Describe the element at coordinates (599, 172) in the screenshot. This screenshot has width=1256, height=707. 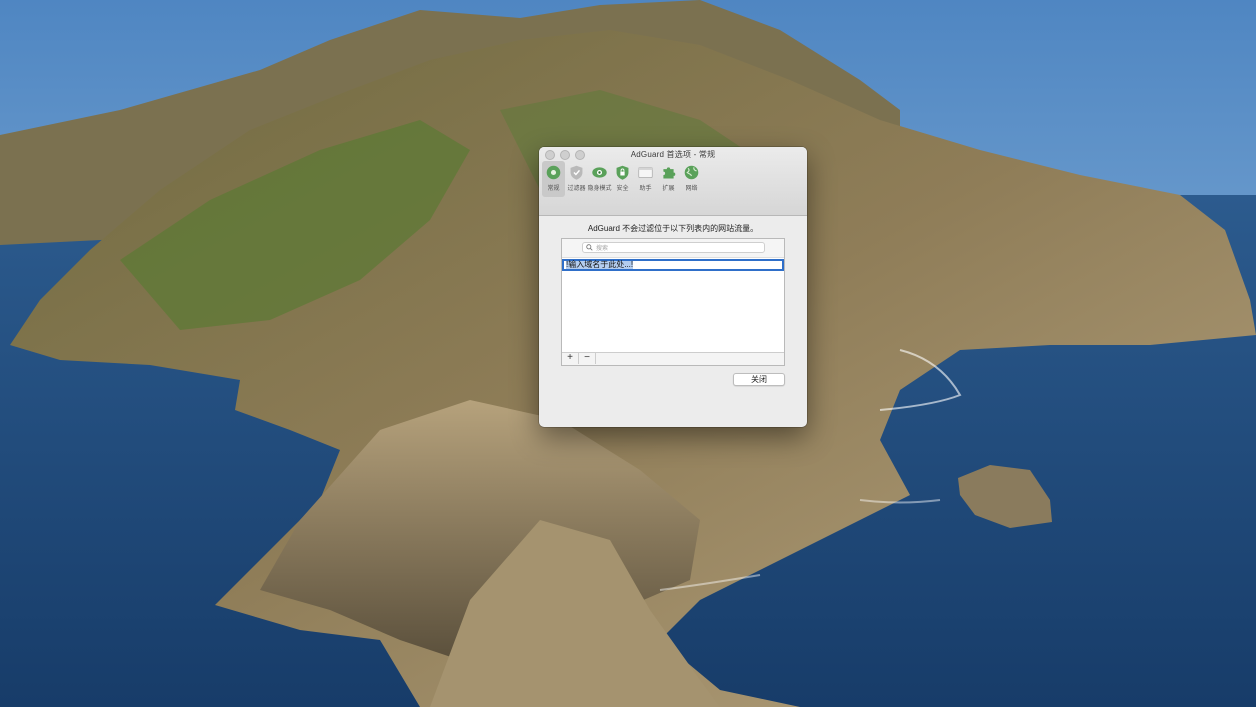
I see `eye-icon` at that location.